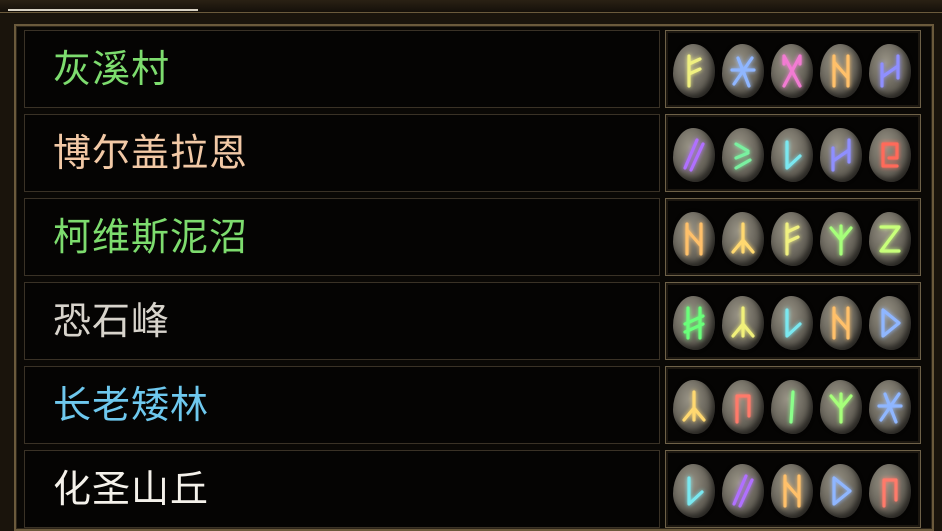 Image resolution: width=942 pixels, height=531 pixels. I want to click on rune-z-icon, so click(890, 239).